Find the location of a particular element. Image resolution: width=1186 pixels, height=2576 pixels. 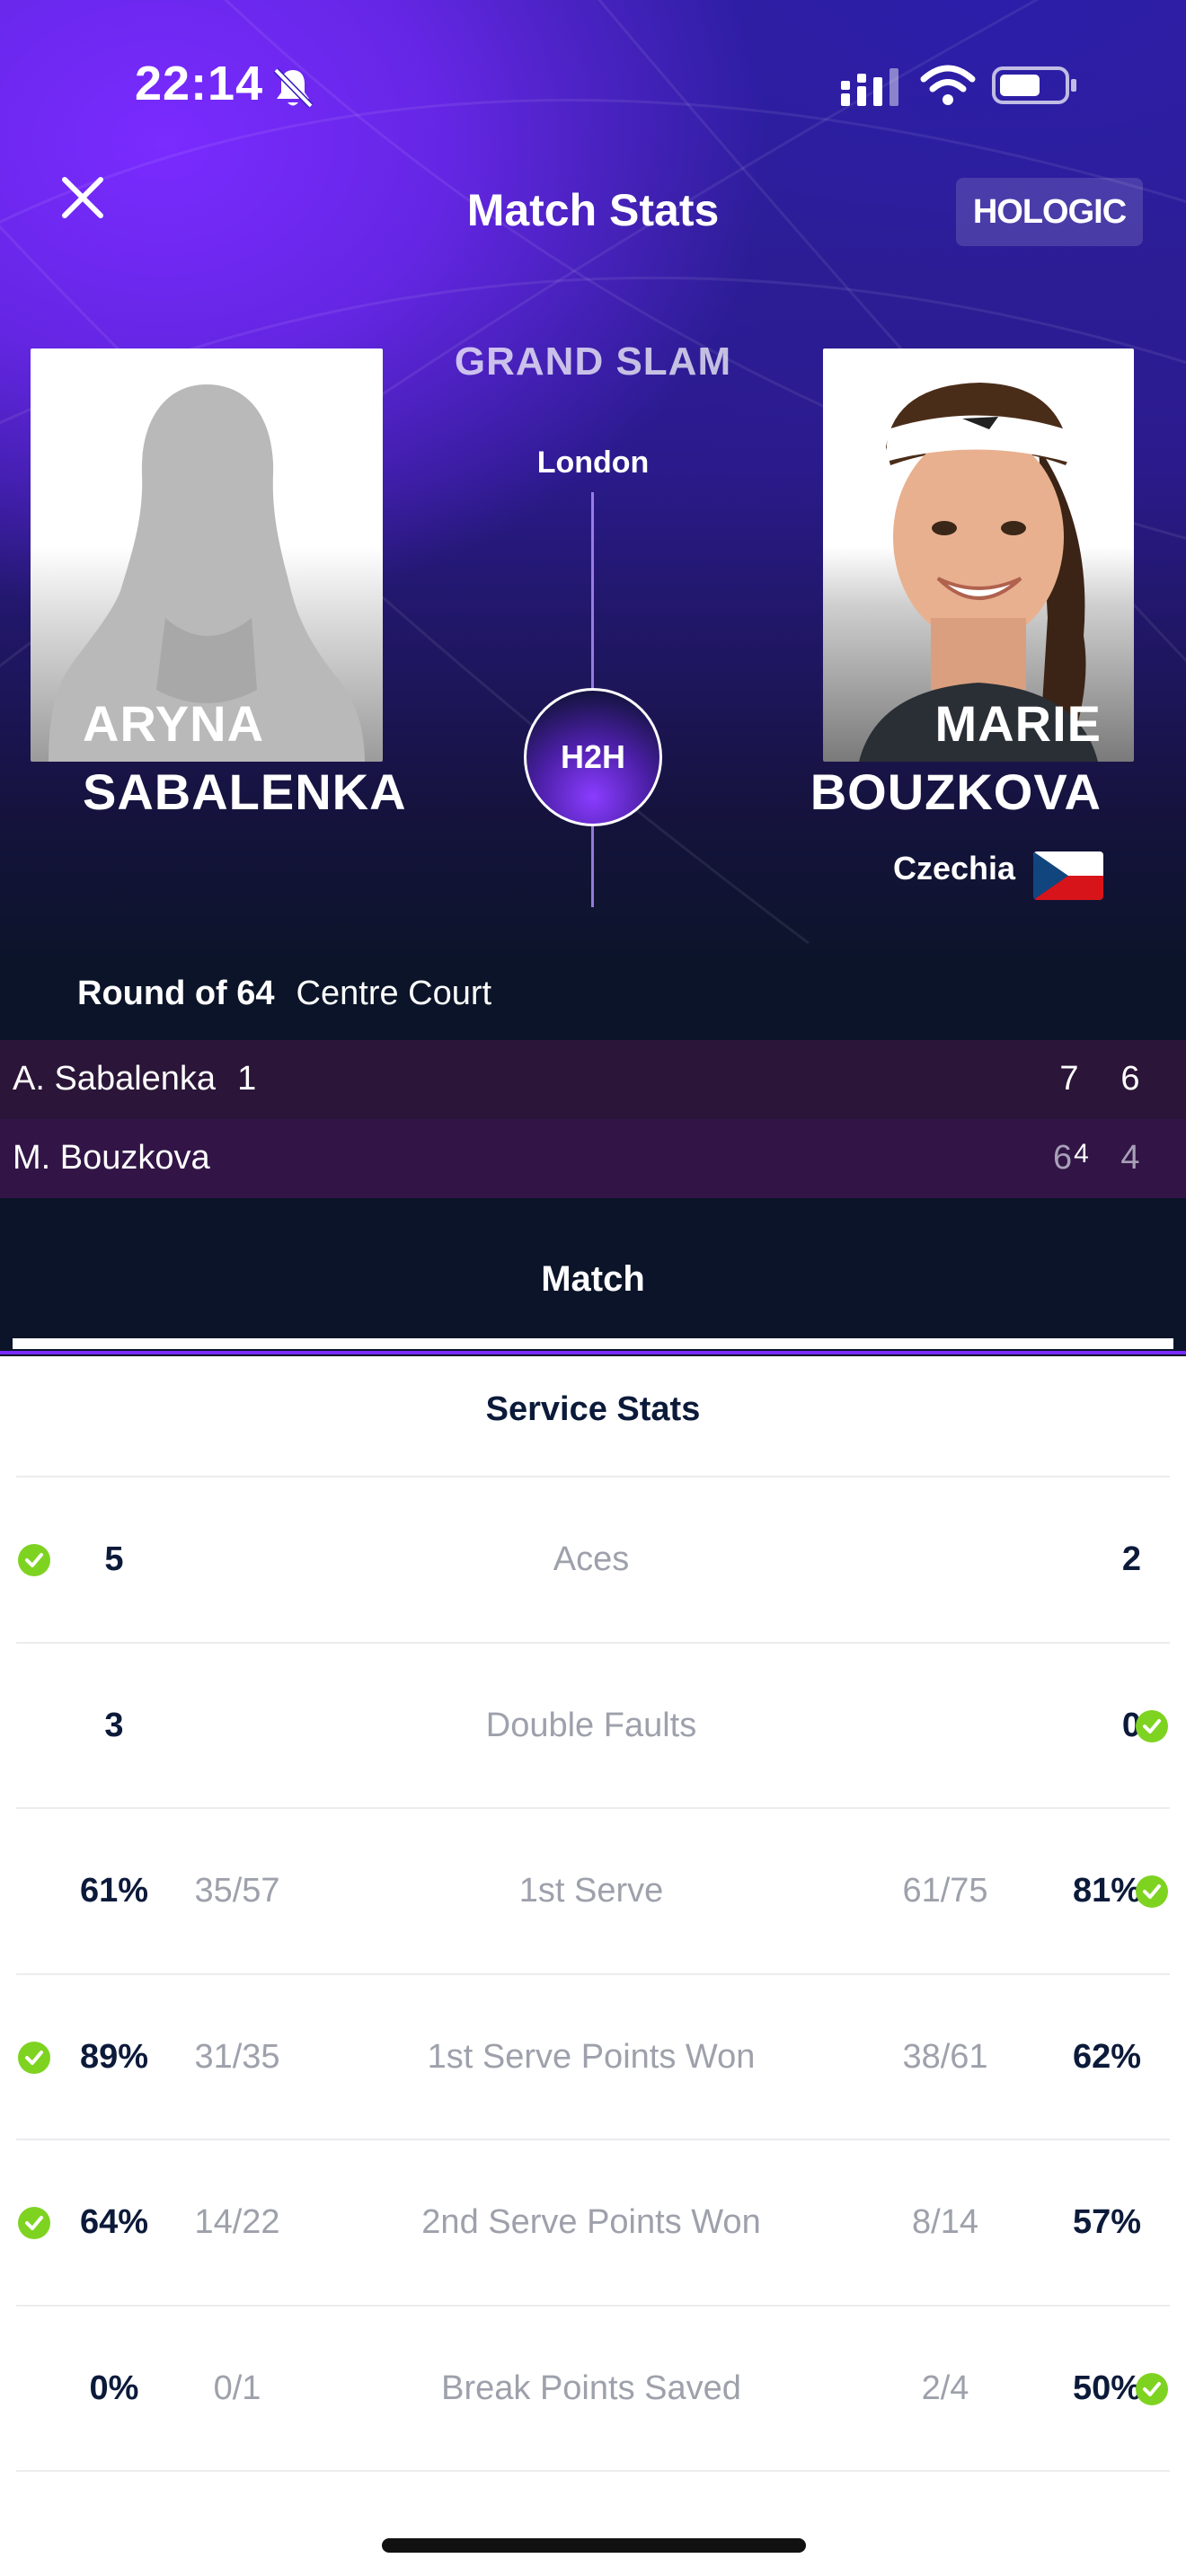

match-round: Round of 64 Centre Court is located at coordinates (284, 994).